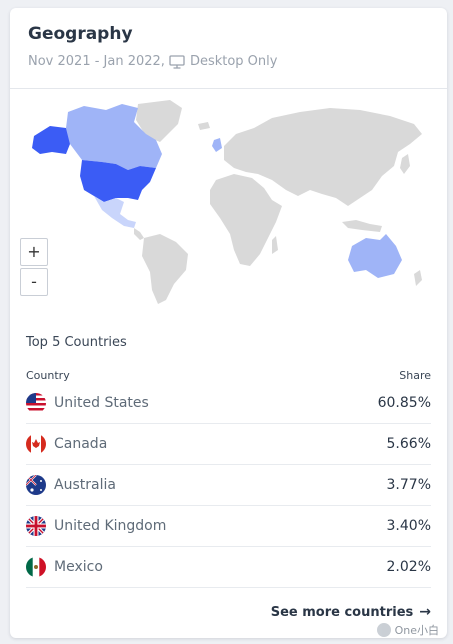 This screenshot has height=644, width=453. What do you see at coordinates (275, 245) in the screenshot?
I see `map-madagascar` at bounding box center [275, 245].